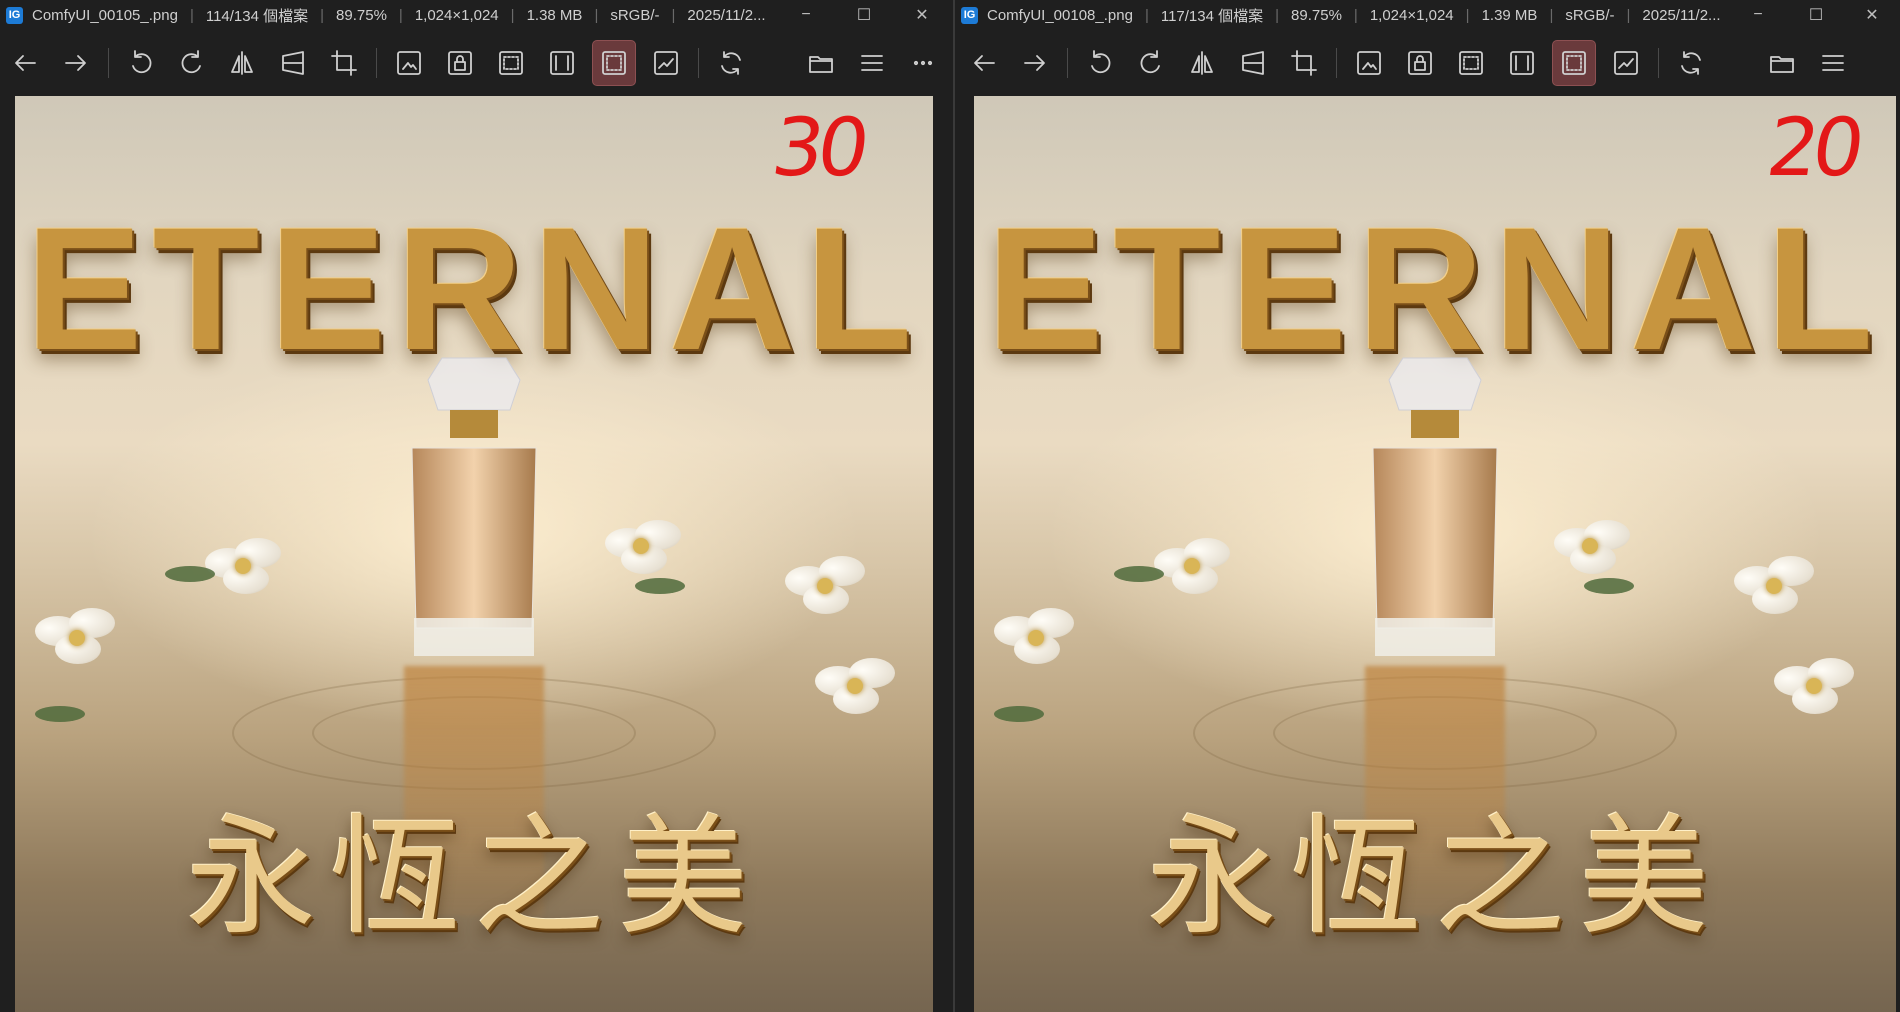 The image size is (1900, 1012). I want to click on red-annotation: 20, so click(1813, 147).